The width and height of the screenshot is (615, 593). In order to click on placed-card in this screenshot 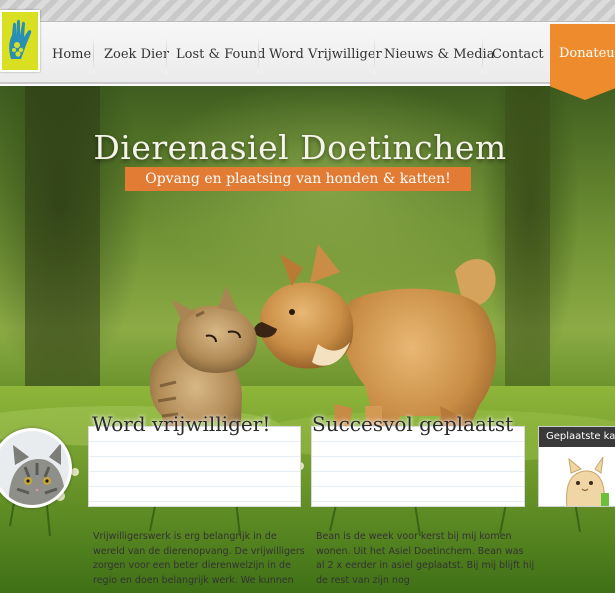, I will do `click(418, 466)`.